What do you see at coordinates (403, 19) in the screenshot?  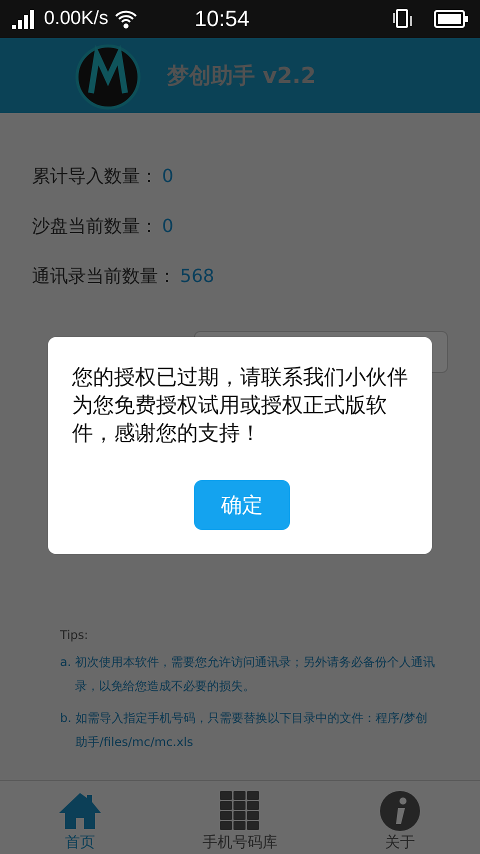 I see `vibrate-icon` at bounding box center [403, 19].